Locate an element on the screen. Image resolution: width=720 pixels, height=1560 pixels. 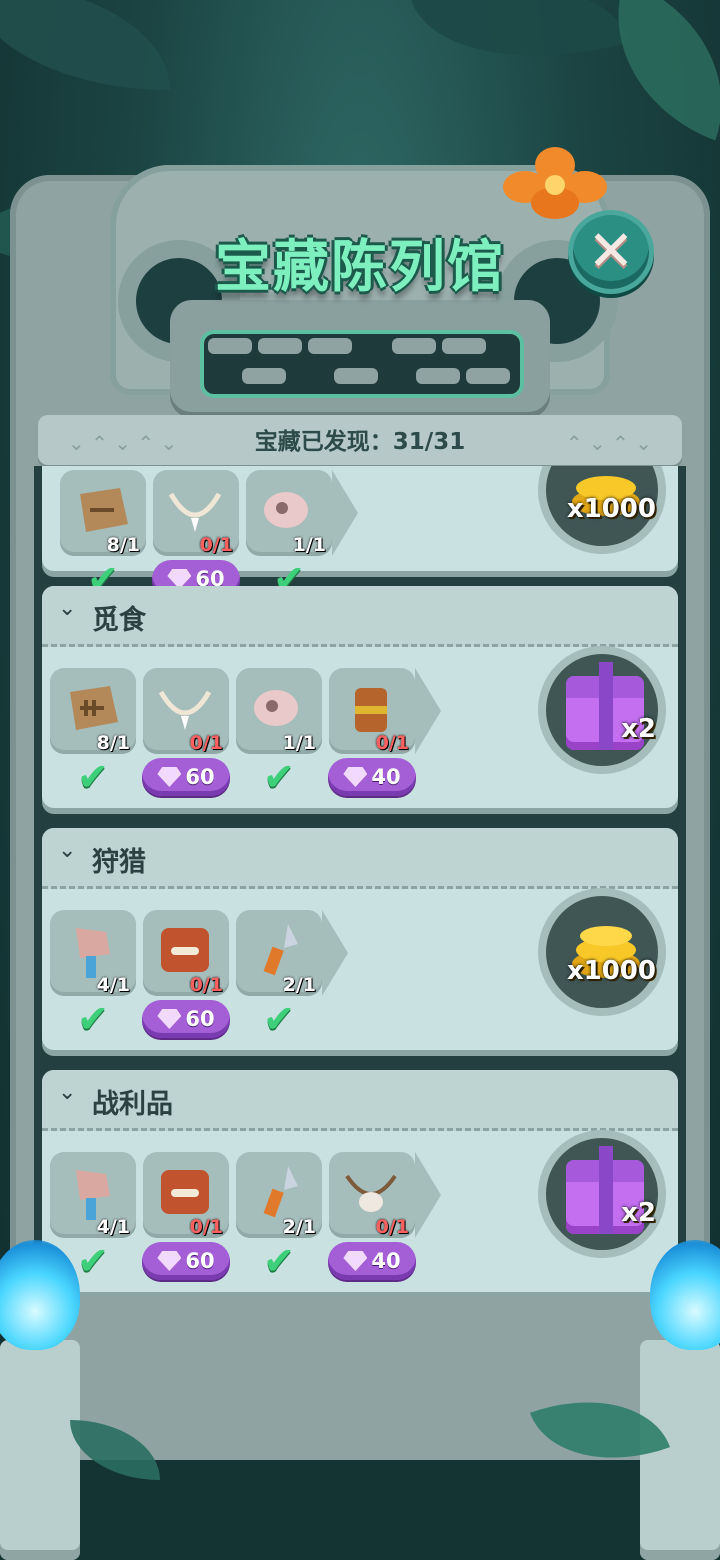
category-header: ⌄ 狩猎 is located at coordinates (360, 858).